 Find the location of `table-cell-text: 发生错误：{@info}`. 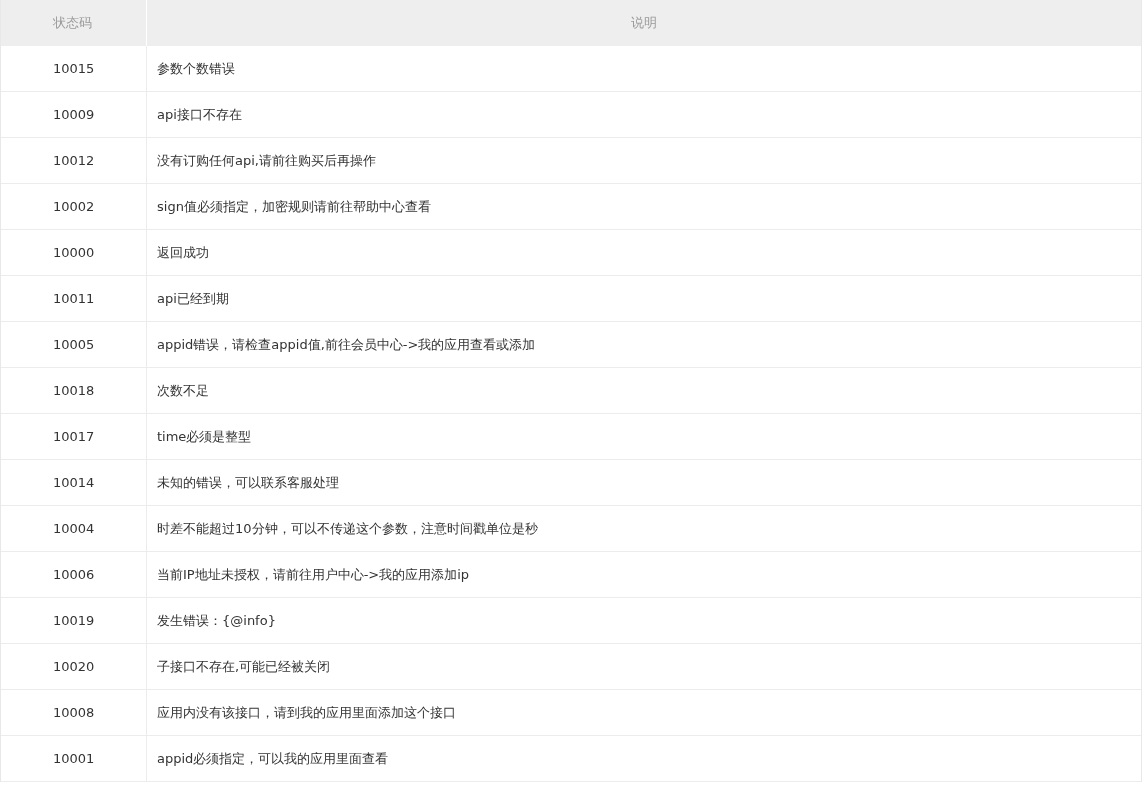

table-cell-text: 发生错误：{@info} is located at coordinates (216, 620).